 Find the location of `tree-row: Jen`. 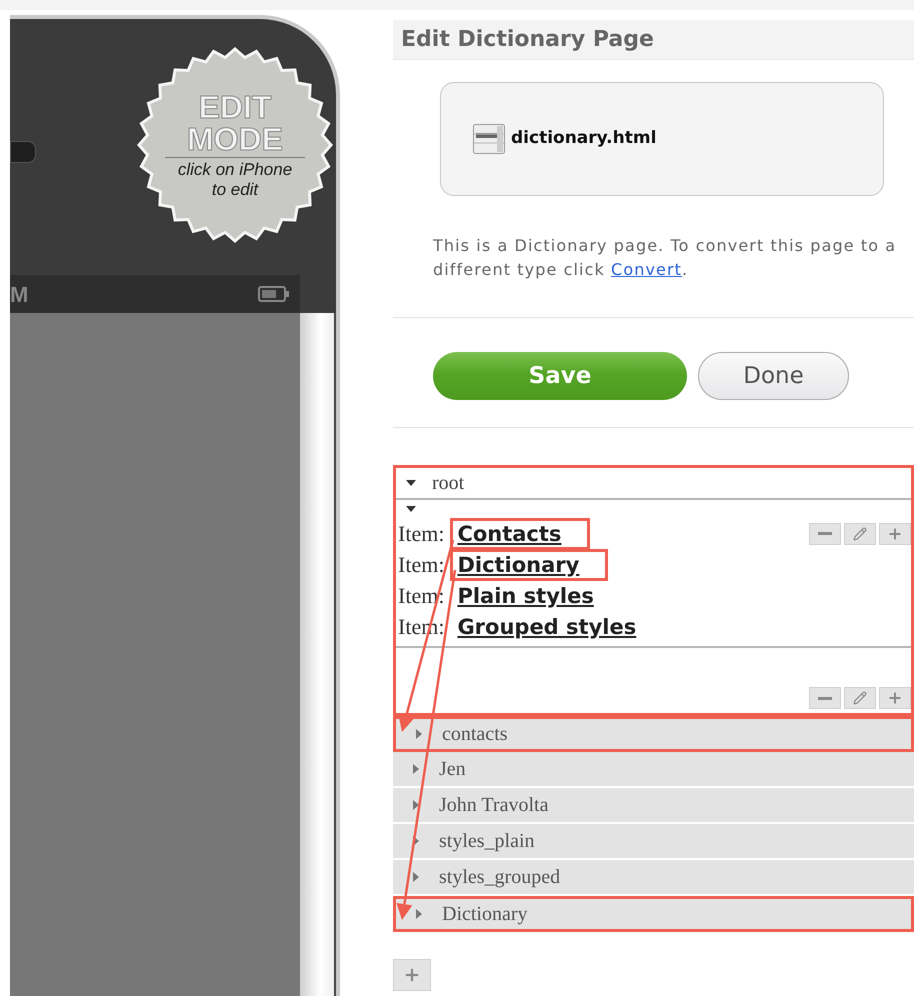

tree-row: Jen is located at coordinates (653, 770).